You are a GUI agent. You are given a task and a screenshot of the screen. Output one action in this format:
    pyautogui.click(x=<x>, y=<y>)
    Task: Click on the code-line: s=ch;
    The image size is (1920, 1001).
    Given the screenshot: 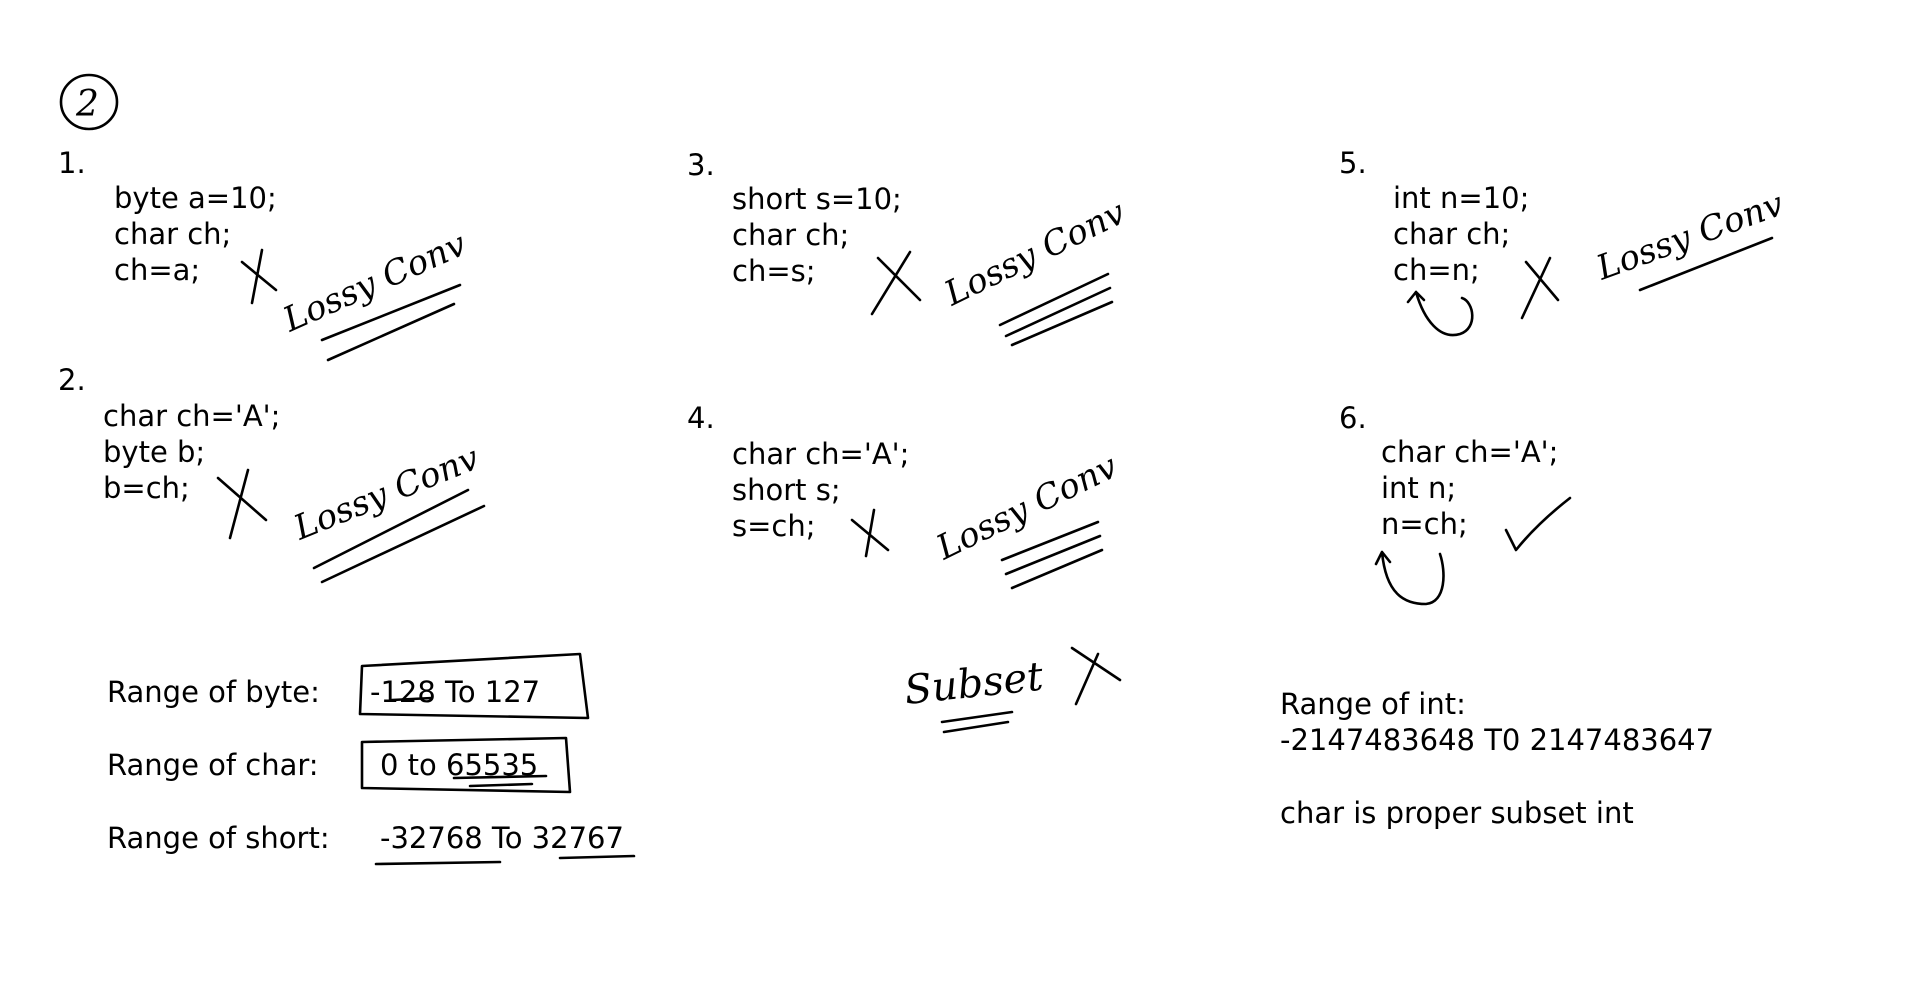 What is the action you would take?
    pyautogui.click(x=774, y=526)
    